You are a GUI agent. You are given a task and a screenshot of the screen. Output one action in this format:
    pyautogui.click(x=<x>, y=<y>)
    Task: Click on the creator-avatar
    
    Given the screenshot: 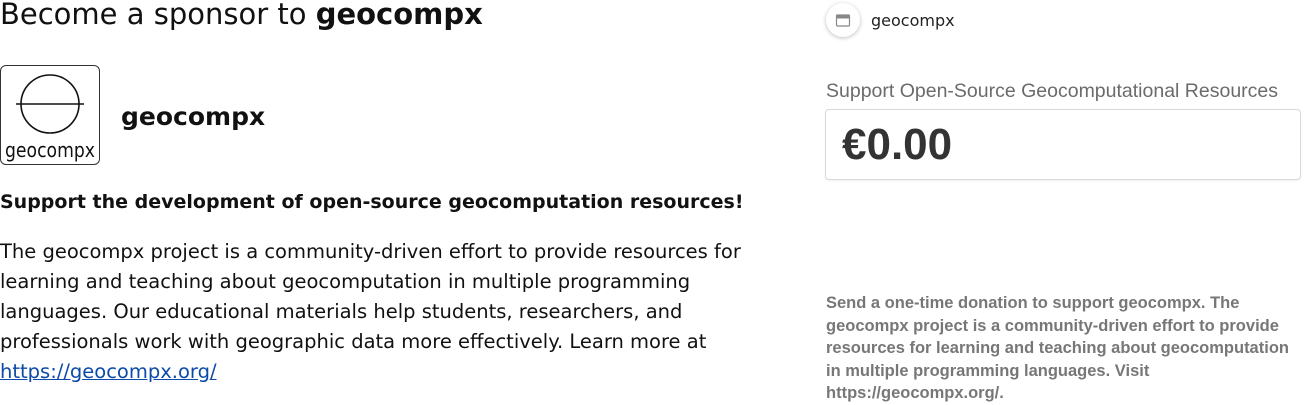 What is the action you would take?
    pyautogui.click(x=843, y=20)
    